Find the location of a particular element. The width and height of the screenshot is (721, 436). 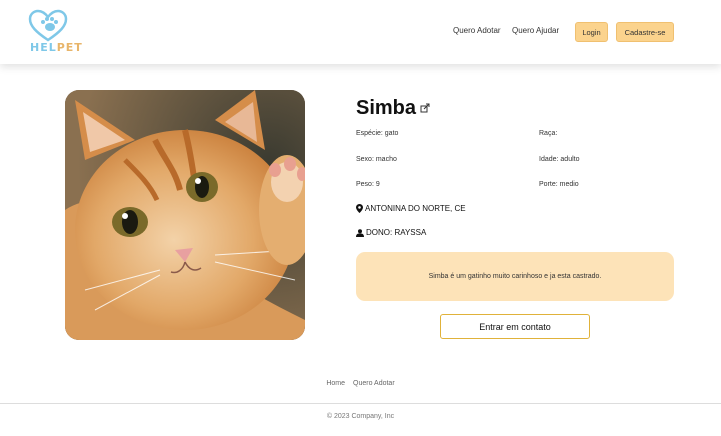

location: ANTONINA DO NORTE, CE is located at coordinates (411, 208).